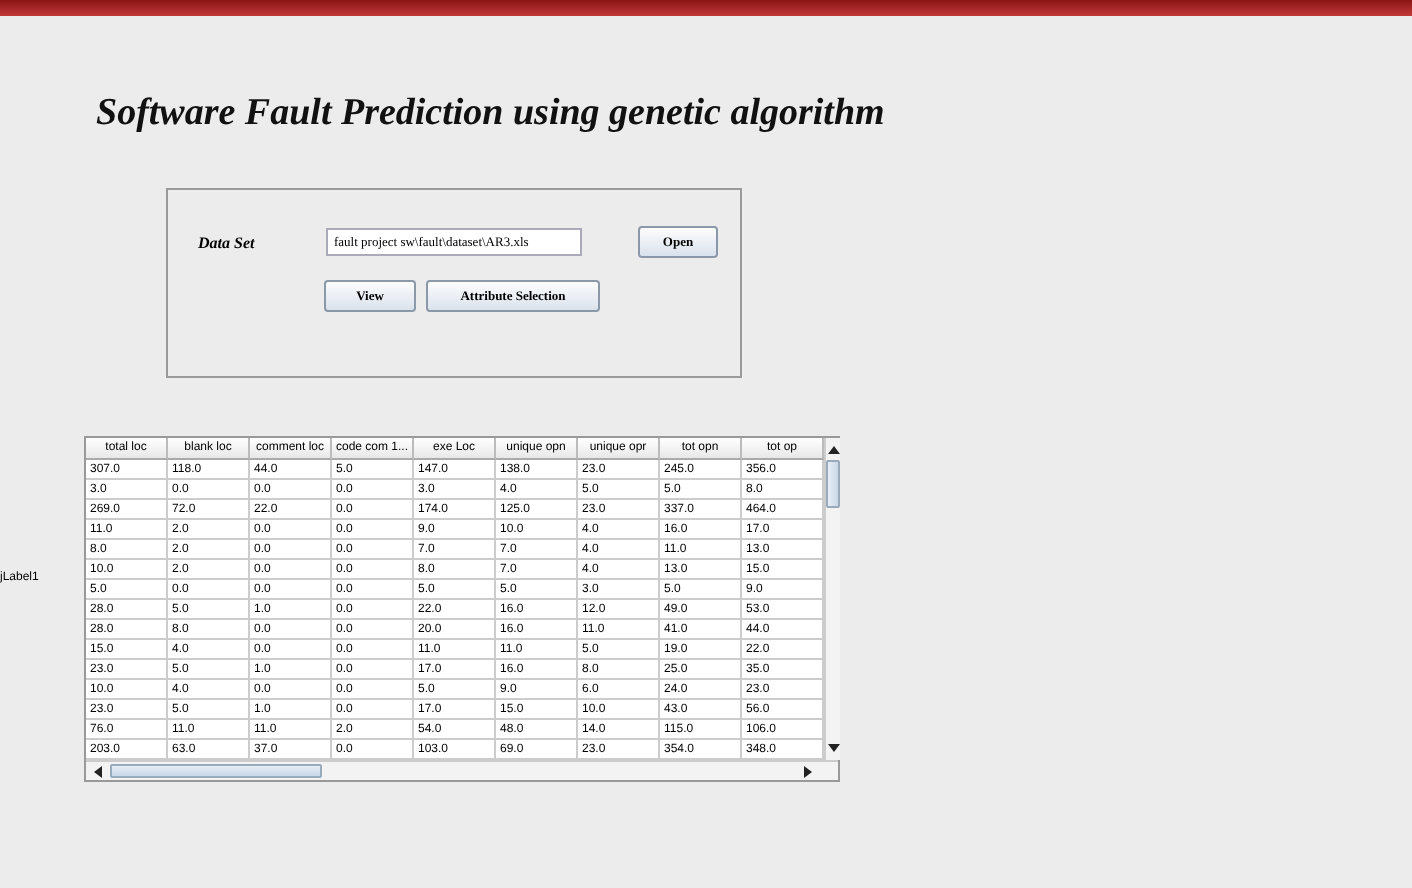 The height and width of the screenshot is (888, 1412). Describe the element at coordinates (462, 770) in the screenshot. I see `horizontal-scrollbar` at that location.